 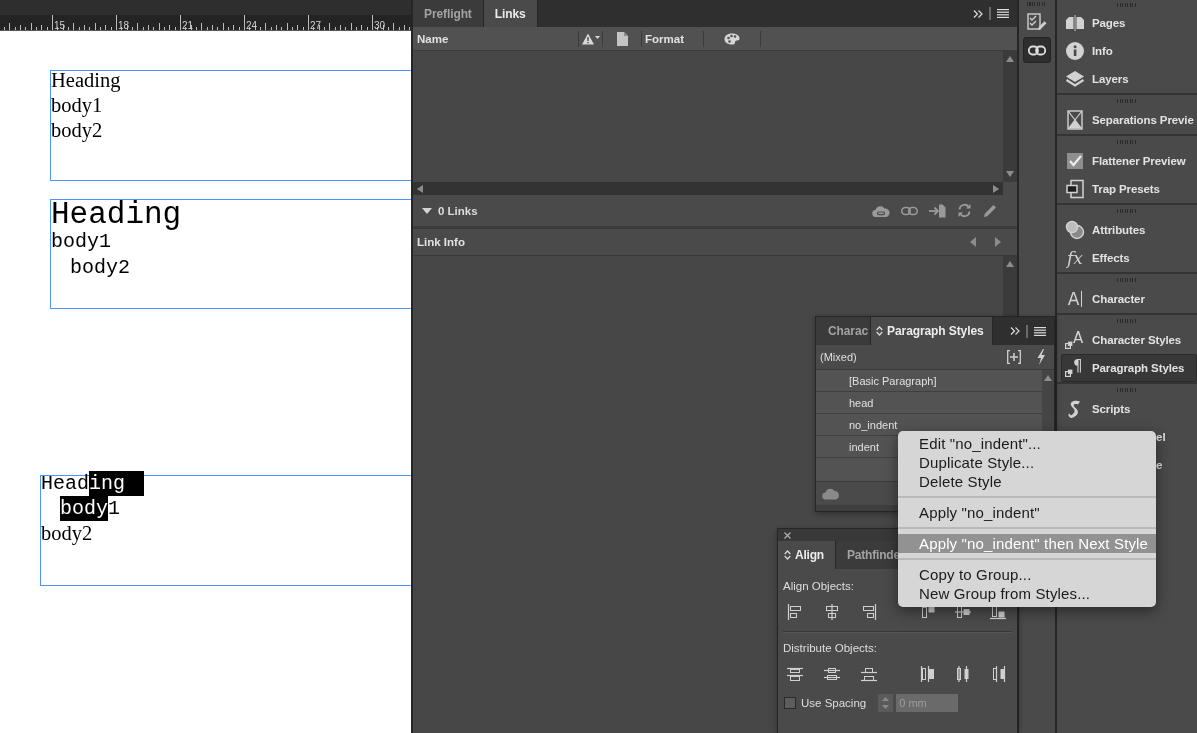 What do you see at coordinates (664, 38) in the screenshot?
I see `column-header: Format` at bounding box center [664, 38].